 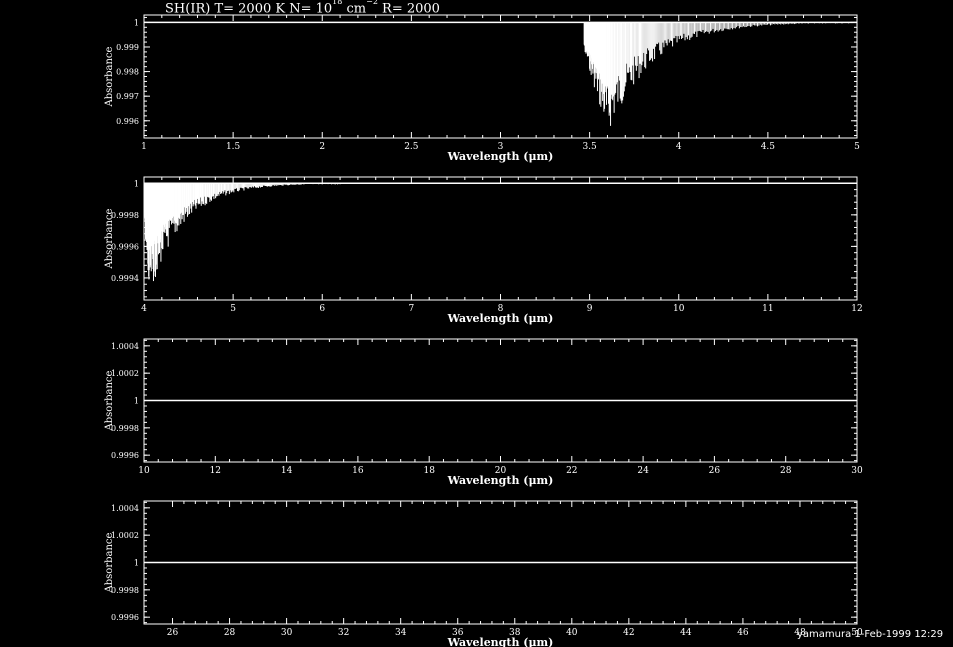 What do you see at coordinates (429, 471) in the screenshot?
I see `x-tick-label: 18` at bounding box center [429, 471].